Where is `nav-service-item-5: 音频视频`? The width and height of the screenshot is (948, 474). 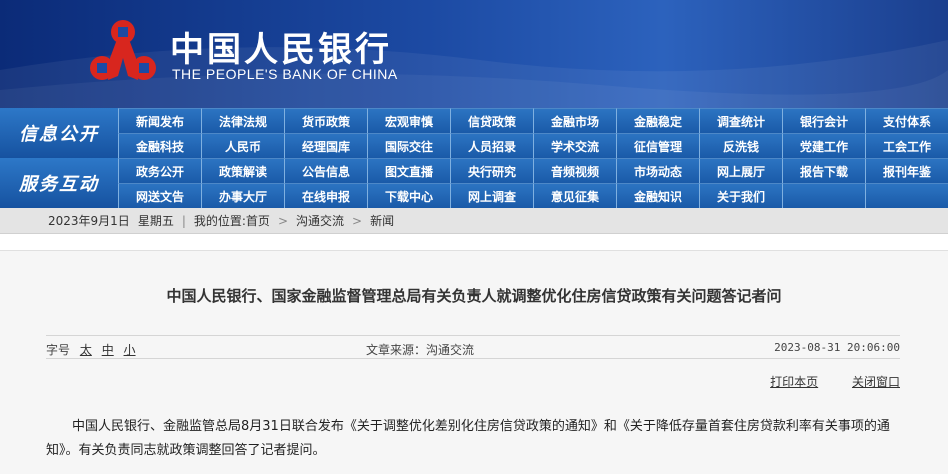 nav-service-item-5: 音频视频 is located at coordinates (574, 170).